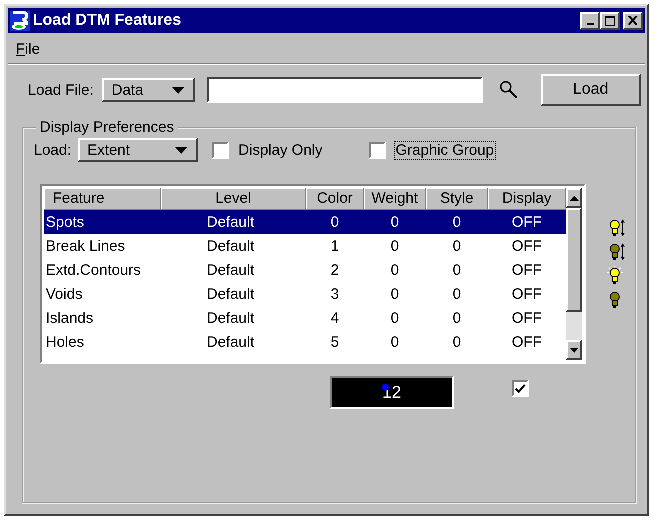  Describe the element at coordinates (590, 90) in the screenshot. I see `load-button: Load` at that location.